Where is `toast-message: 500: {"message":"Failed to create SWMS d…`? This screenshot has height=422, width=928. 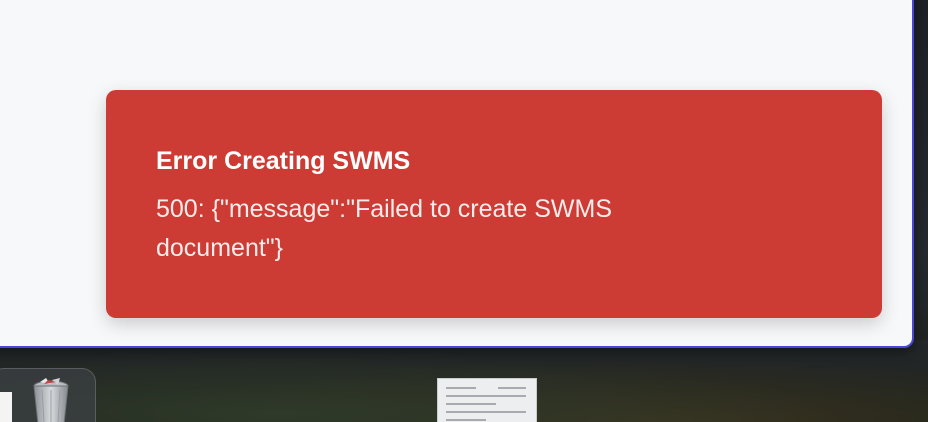
toast-message: 500: {"message":"Failed to create SWMS d… is located at coordinates (384, 228).